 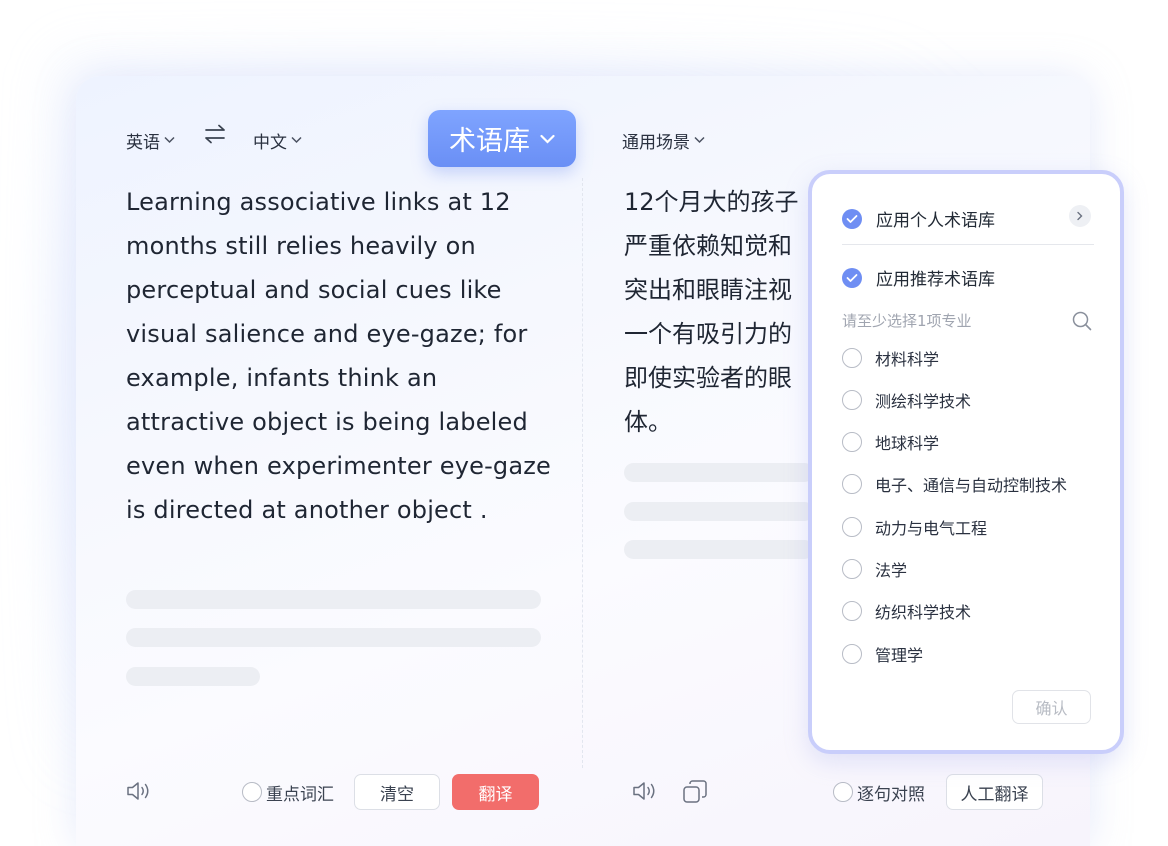 I want to click on key-vocab-radio, so click(x=252, y=792).